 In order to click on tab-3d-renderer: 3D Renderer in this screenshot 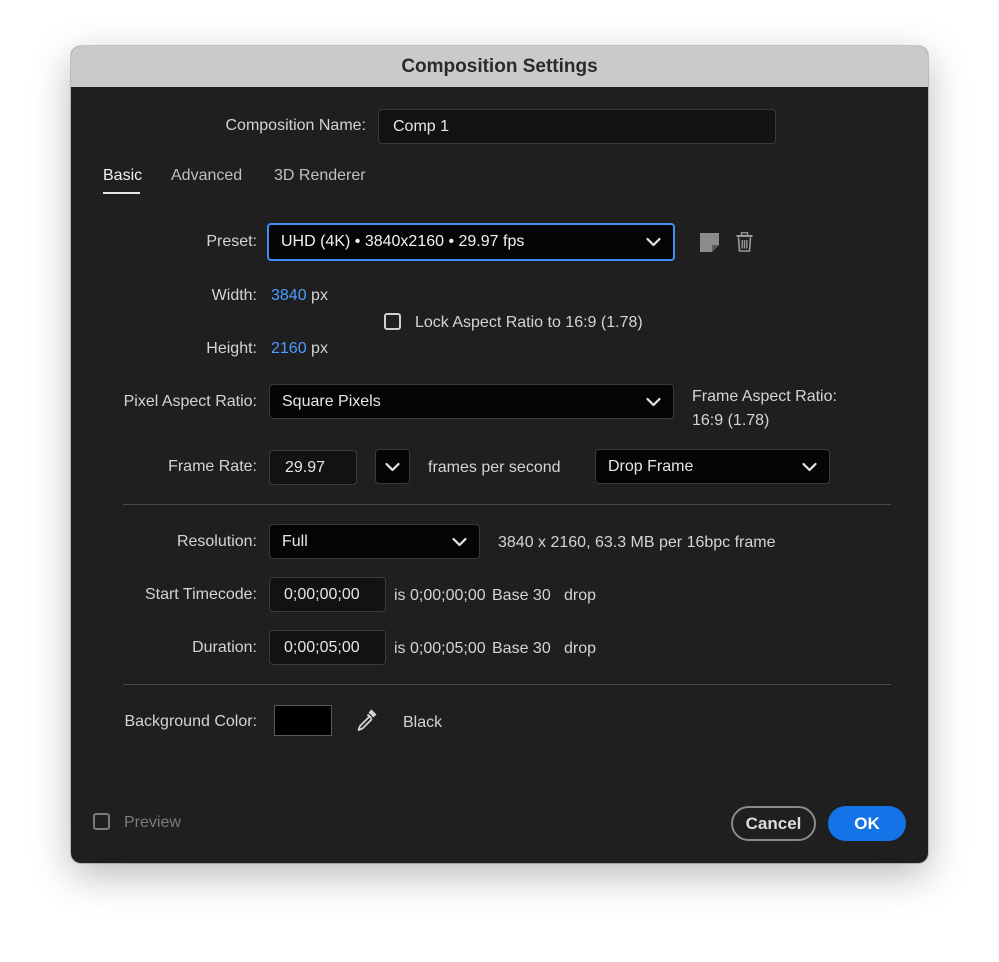, I will do `click(320, 176)`.